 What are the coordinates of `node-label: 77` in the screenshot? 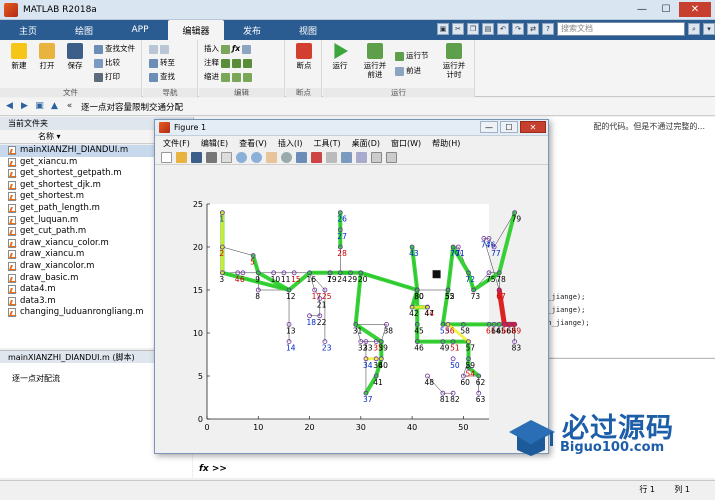 It's located at (496, 253).